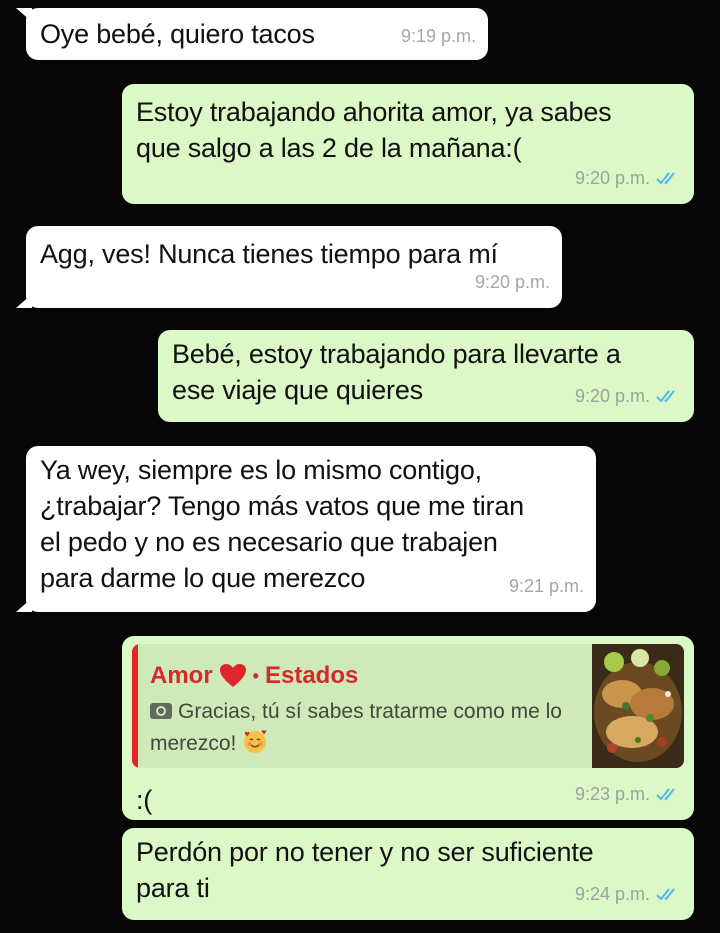 This screenshot has height=933, width=720. I want to click on quote-contact-name: Amor, so click(181, 675).